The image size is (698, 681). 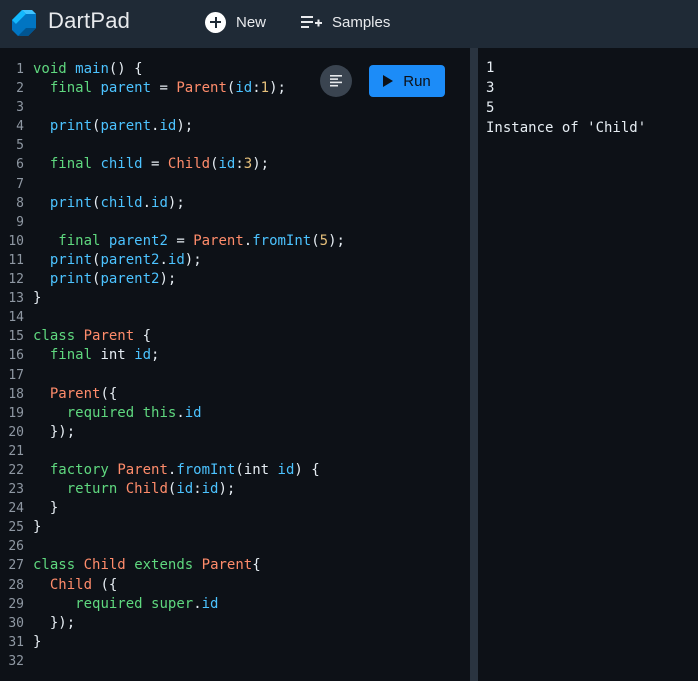 What do you see at coordinates (490, 88) in the screenshot?
I see `console-line: 3` at bounding box center [490, 88].